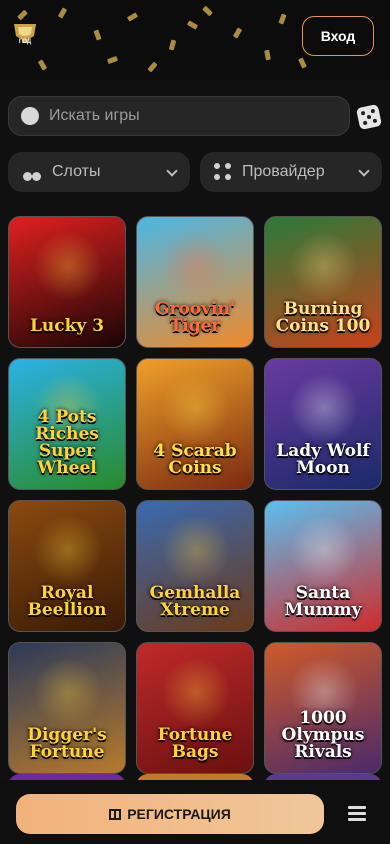 The height and width of the screenshot is (844, 390). I want to click on gift-icon, so click(115, 814).